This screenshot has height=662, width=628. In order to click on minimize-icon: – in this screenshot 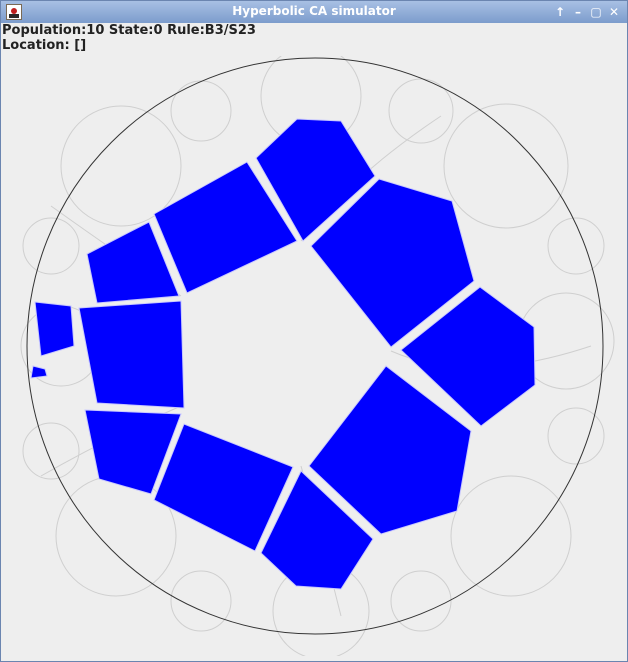, I will do `click(578, 12)`.